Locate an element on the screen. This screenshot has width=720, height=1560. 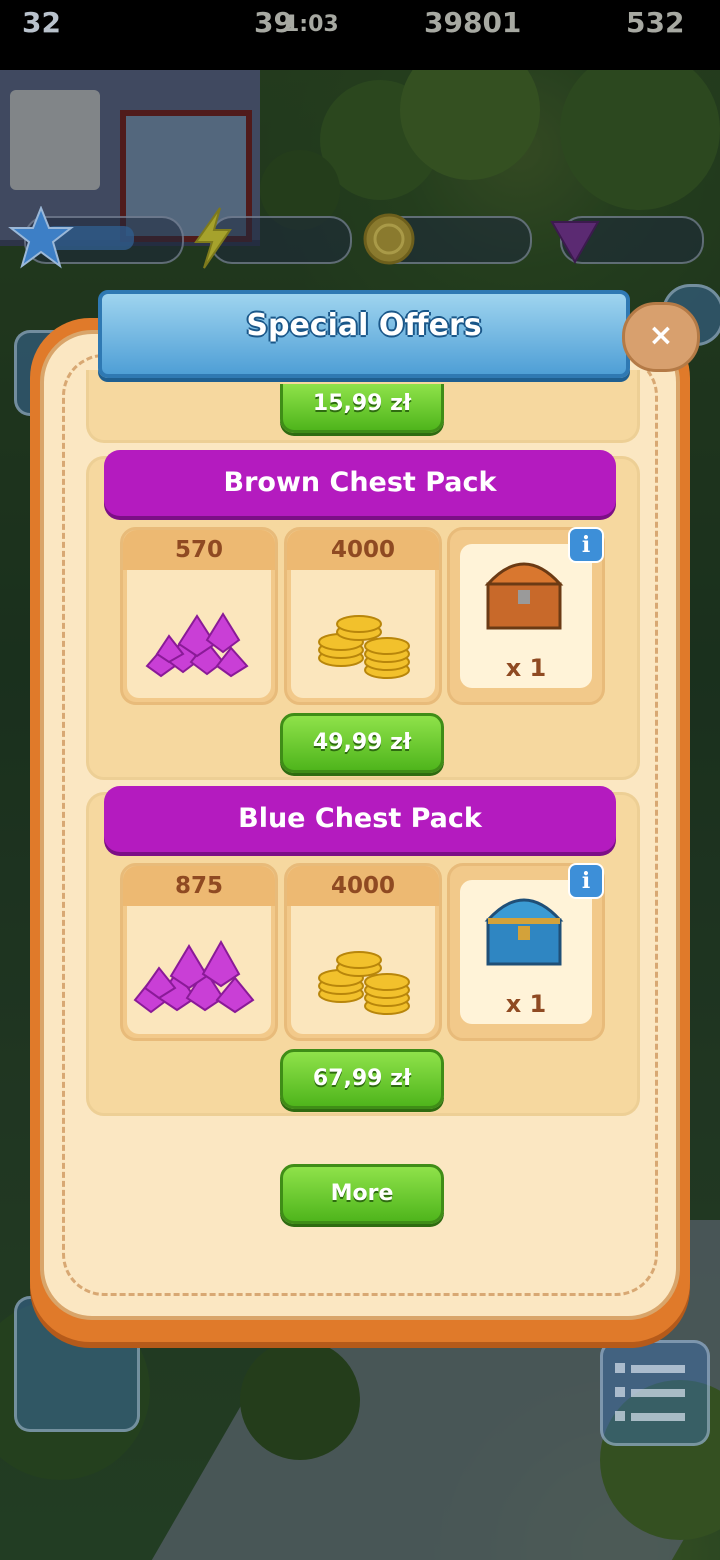
tasks-button is located at coordinates (655, 1393).